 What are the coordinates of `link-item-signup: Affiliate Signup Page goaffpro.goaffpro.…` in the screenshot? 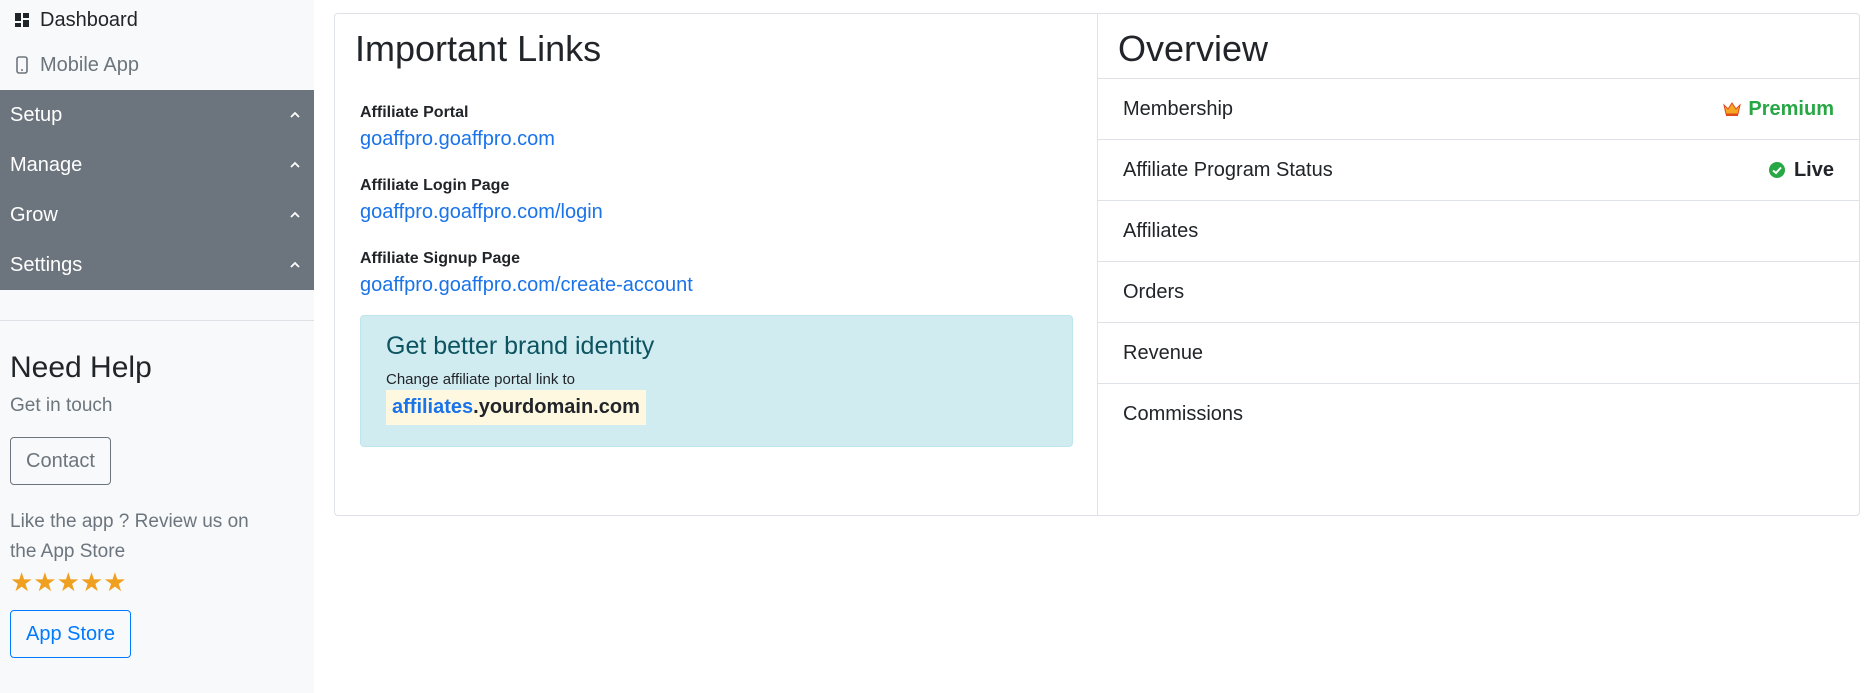 It's located at (716, 273).